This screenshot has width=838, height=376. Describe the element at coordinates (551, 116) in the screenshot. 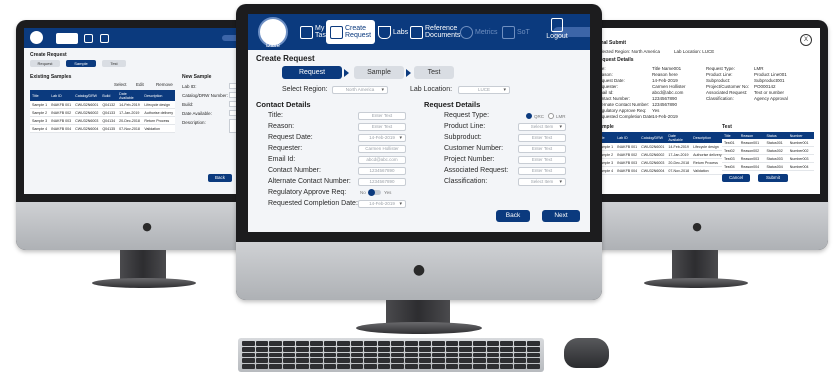

I see `request-type-lmr-radio` at that location.